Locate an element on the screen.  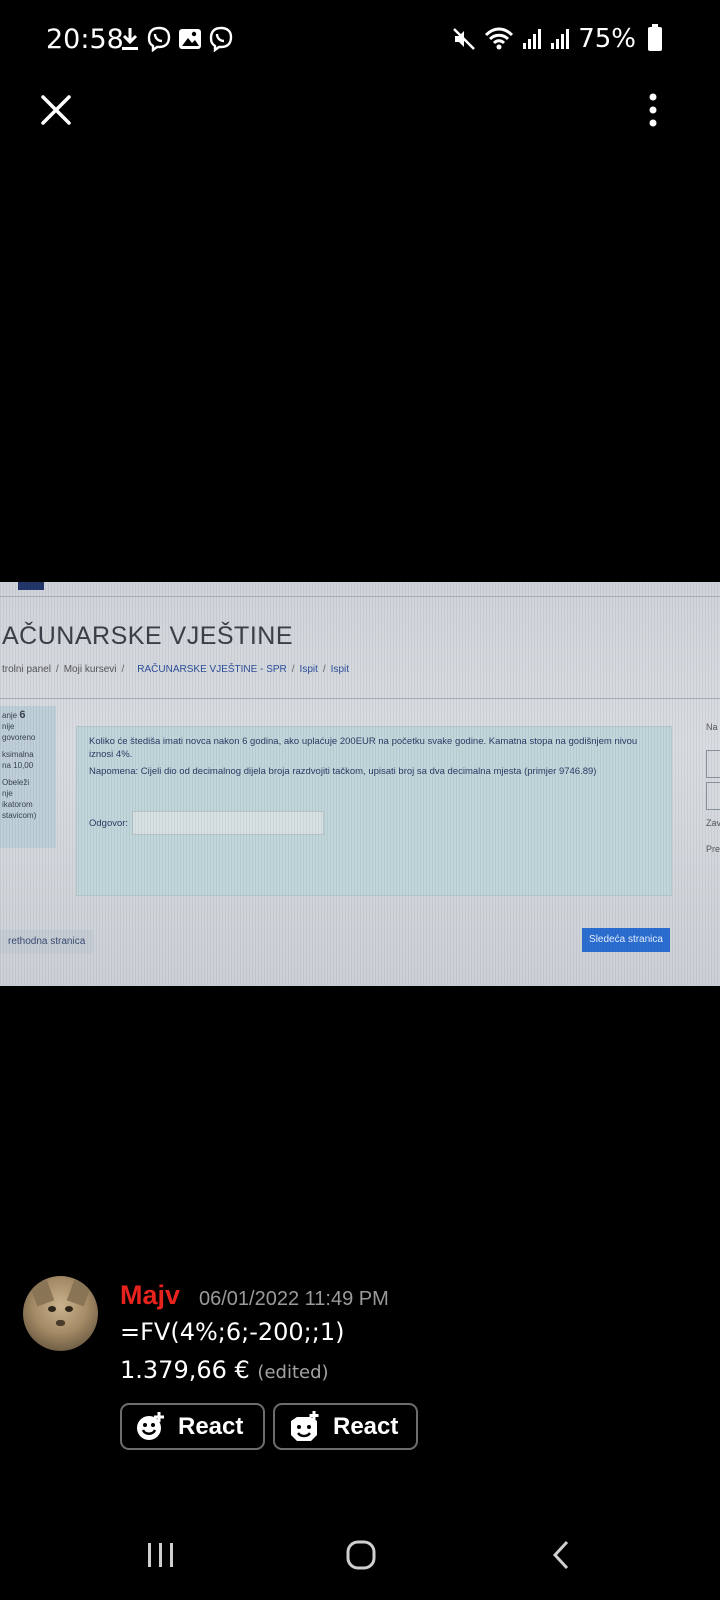
status-bar: 20:58 75% is located at coordinates (360, 40).